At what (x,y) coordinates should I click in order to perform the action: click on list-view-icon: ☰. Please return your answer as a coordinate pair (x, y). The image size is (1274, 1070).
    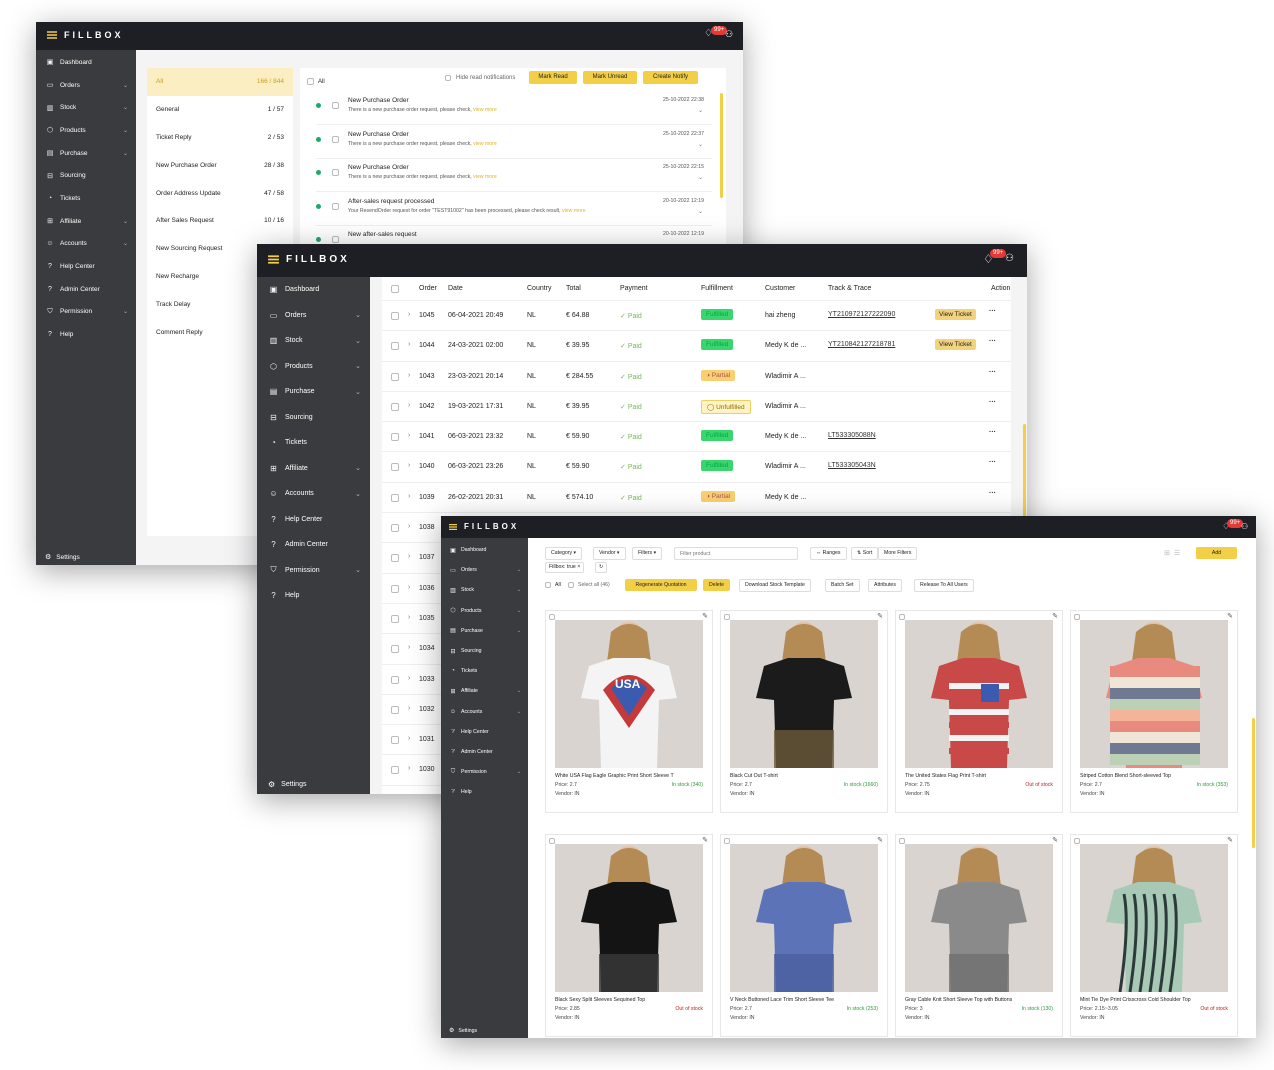
    Looking at the image, I should click on (1177, 553).